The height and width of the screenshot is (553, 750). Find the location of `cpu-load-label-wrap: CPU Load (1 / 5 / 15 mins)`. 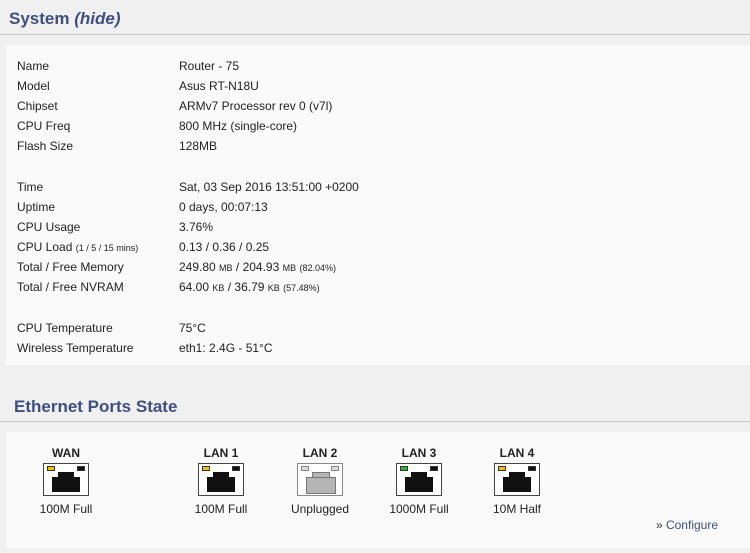

cpu-load-label-wrap: CPU Load (1 / 5 / 15 mins) is located at coordinates (97, 247).